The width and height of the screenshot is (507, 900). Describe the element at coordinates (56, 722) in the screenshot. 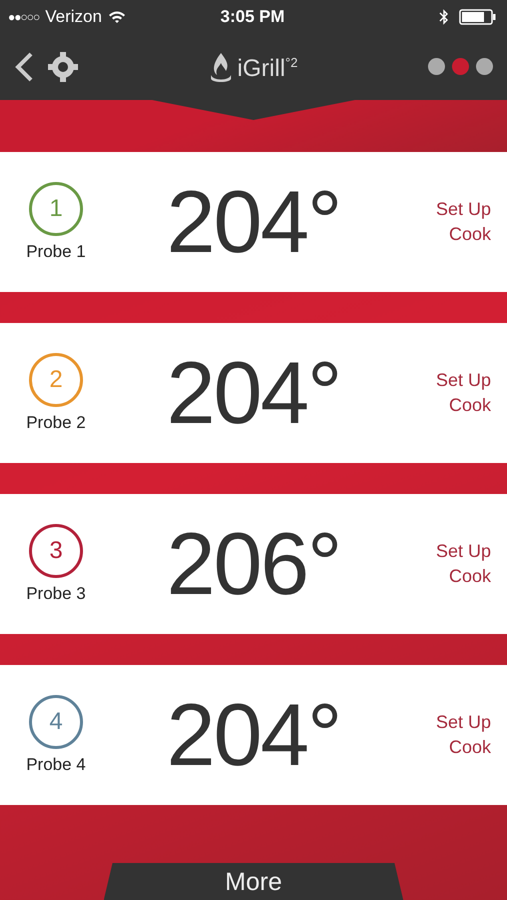

I see `probe-number-badge: 4` at that location.